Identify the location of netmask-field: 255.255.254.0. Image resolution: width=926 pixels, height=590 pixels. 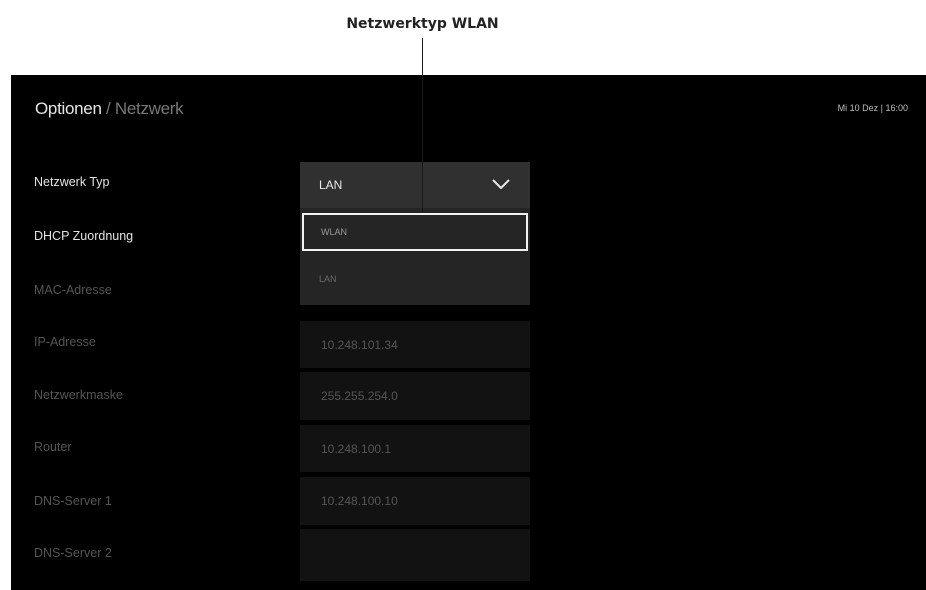
(415, 396).